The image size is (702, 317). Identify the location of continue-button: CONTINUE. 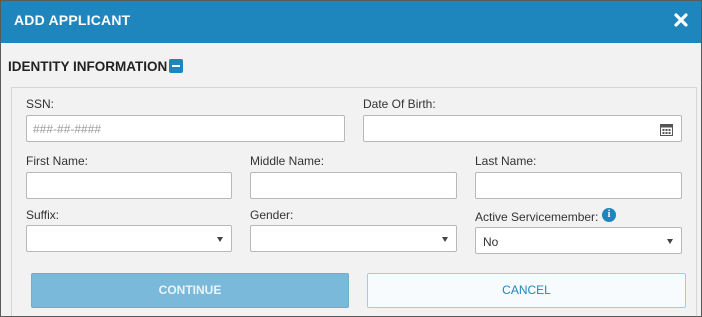
(190, 290).